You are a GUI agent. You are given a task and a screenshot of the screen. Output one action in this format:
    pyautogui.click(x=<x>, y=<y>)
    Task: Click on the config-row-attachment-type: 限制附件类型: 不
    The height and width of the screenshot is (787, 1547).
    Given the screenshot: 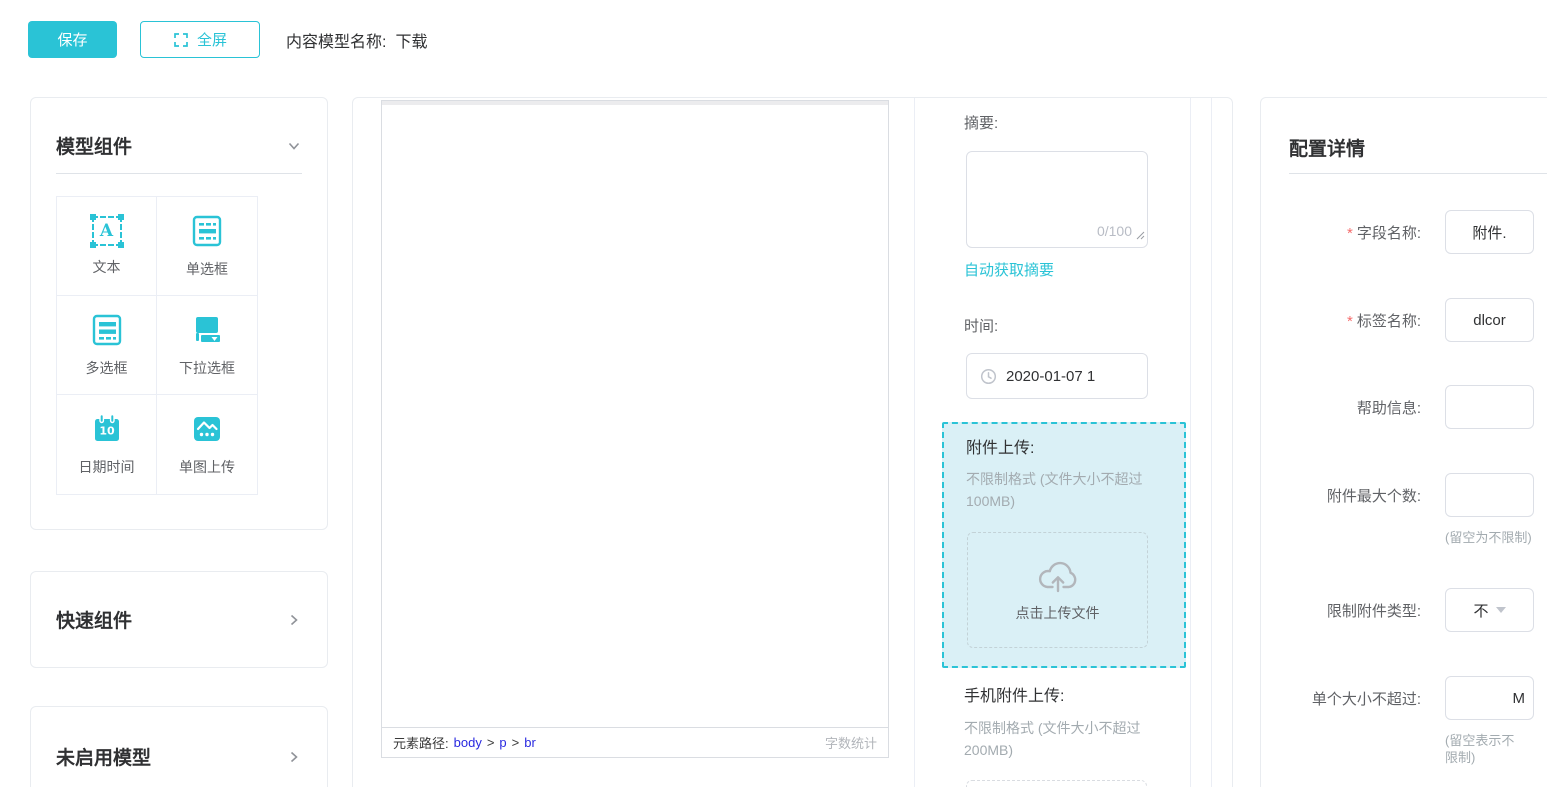 What is the action you would take?
    pyautogui.click(x=1397, y=610)
    